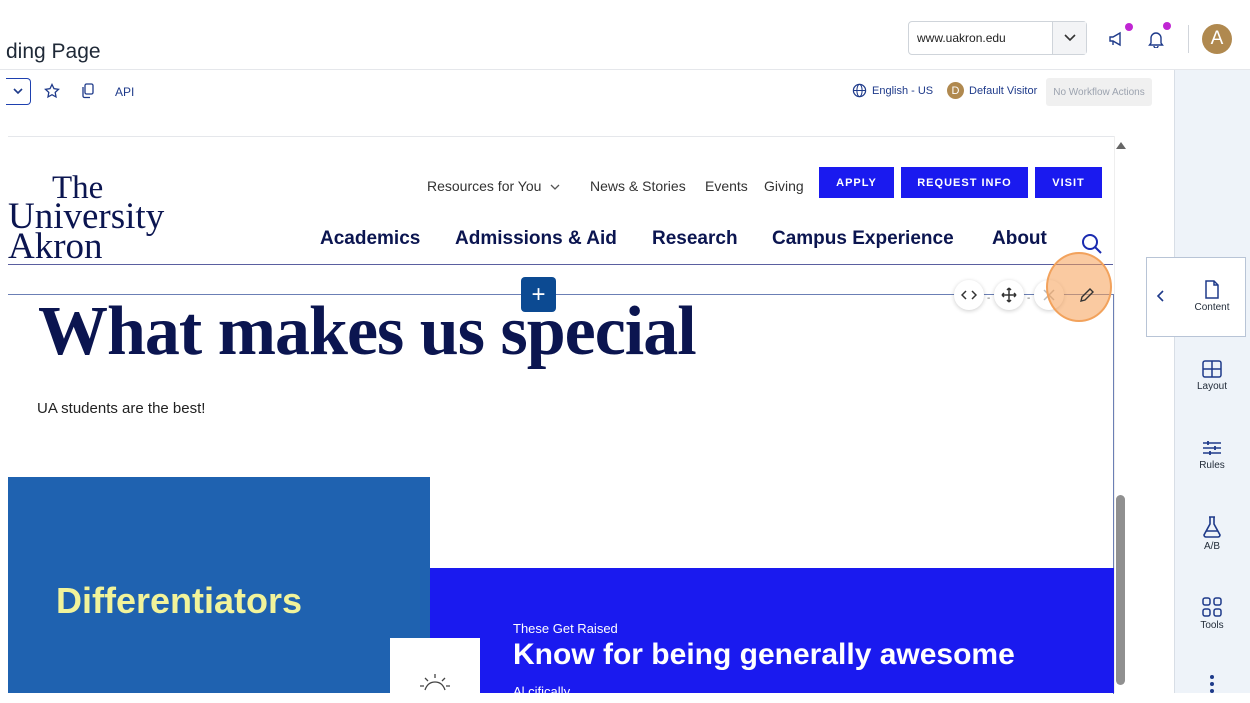 This screenshot has width=1250, height=703. Describe the element at coordinates (1212, 607) in the screenshot. I see `grid-icon` at that location.